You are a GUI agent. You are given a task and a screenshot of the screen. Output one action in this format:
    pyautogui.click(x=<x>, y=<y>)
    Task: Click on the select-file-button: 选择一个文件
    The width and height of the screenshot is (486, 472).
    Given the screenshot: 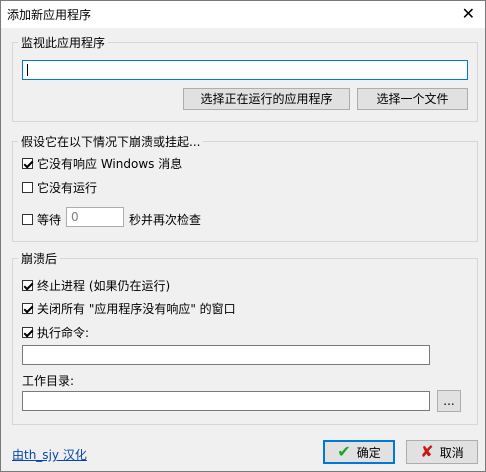 What is the action you would take?
    pyautogui.click(x=412, y=99)
    